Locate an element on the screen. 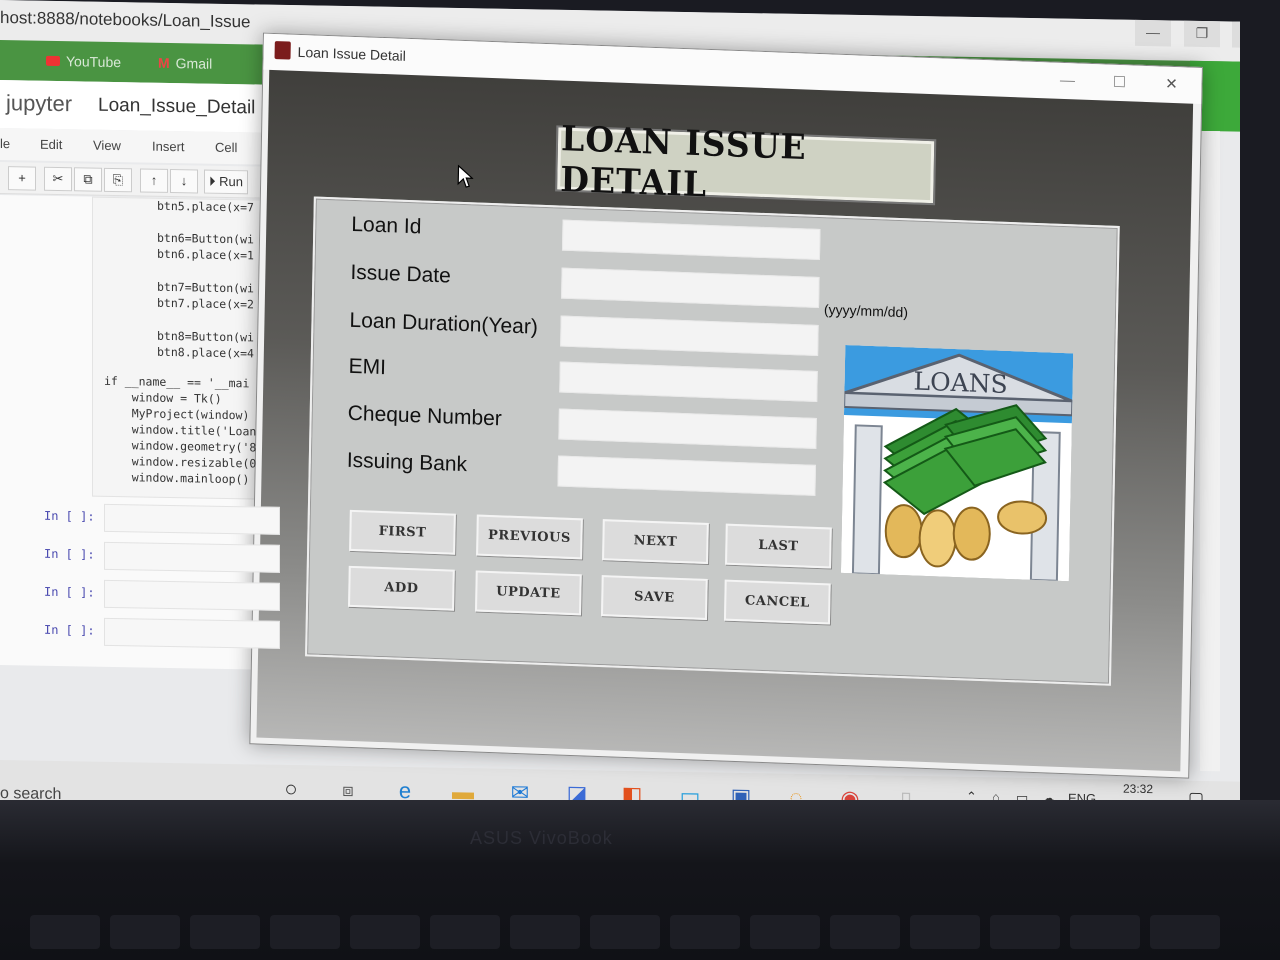 The width and height of the screenshot is (1280, 960). laptop-brand: ASUS VivoBook is located at coordinates (541, 838).